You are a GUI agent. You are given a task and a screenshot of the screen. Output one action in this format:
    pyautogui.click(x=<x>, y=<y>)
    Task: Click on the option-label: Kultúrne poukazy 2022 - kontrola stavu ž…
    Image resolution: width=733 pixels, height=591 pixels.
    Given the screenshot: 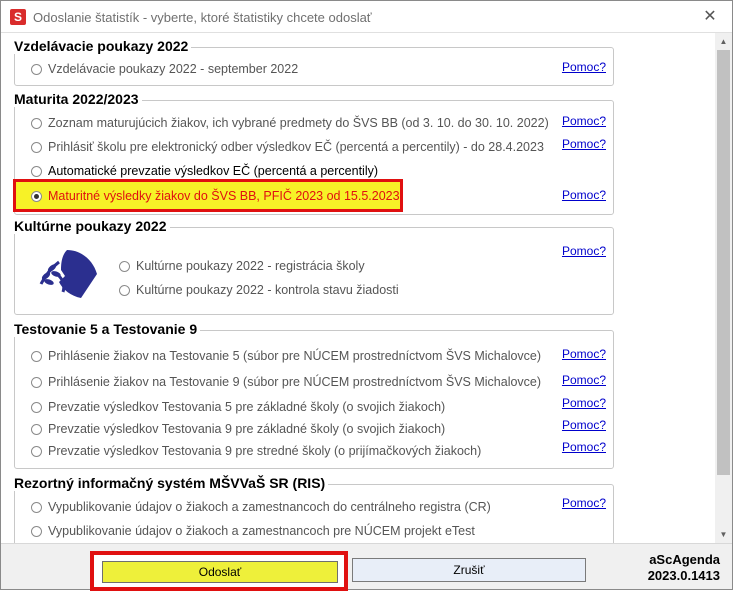 What is the action you would take?
    pyautogui.click(x=267, y=290)
    